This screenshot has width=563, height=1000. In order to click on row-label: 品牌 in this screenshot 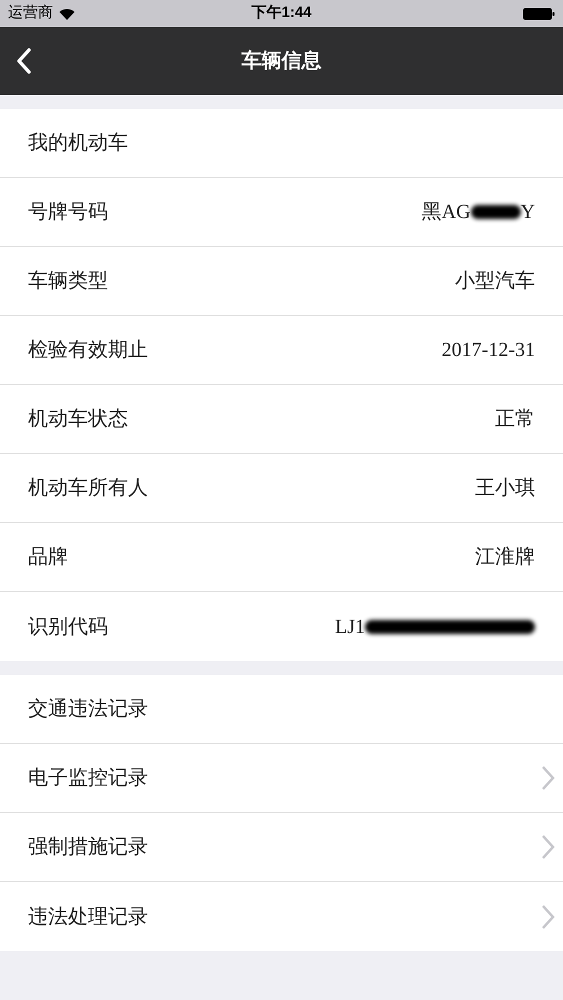, I will do `click(48, 557)`.